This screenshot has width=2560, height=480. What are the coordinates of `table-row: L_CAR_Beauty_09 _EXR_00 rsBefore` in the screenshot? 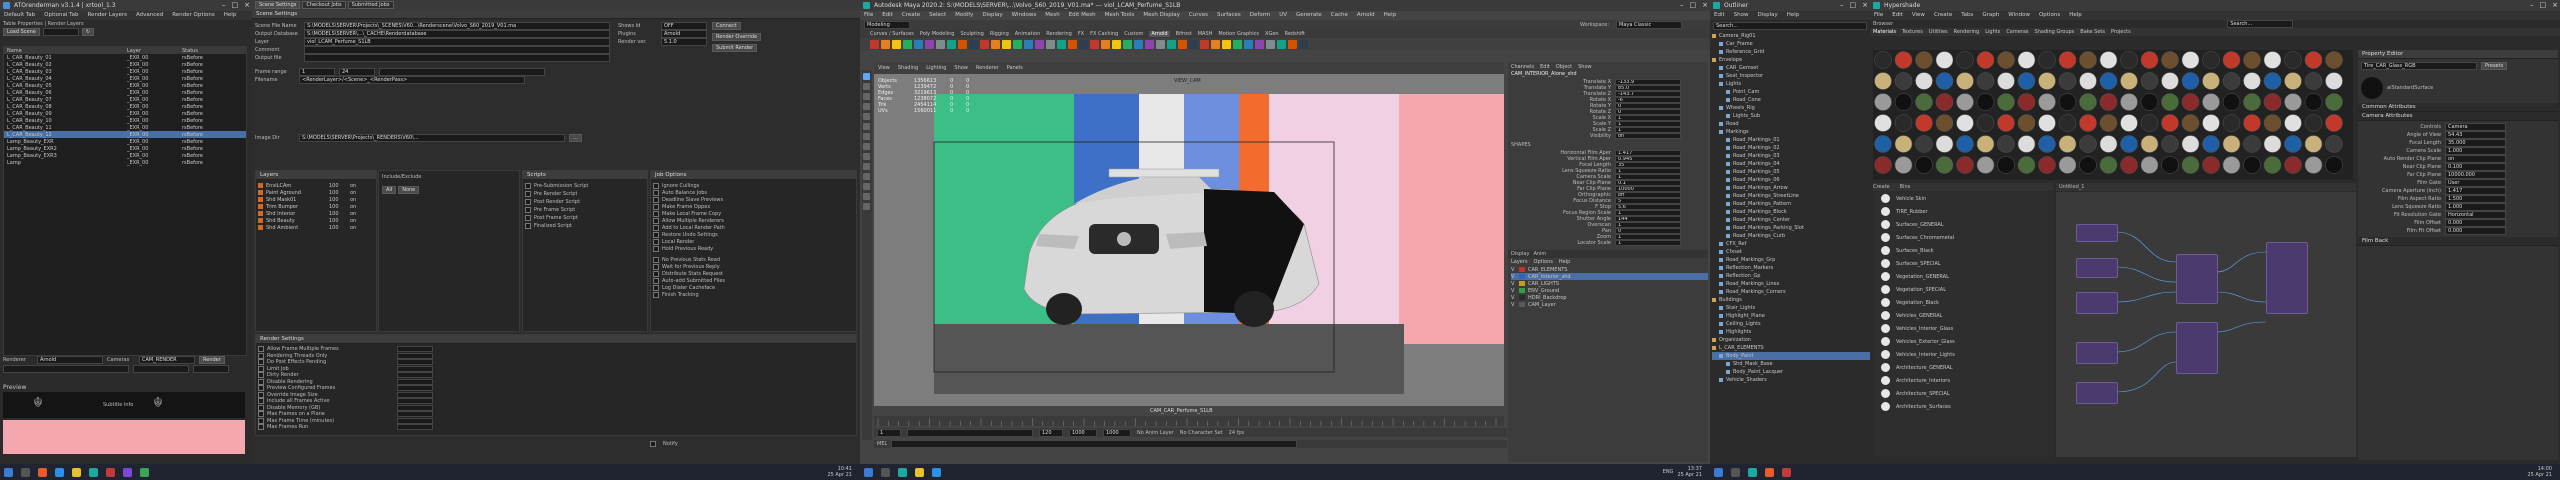 It's located at (125, 113).